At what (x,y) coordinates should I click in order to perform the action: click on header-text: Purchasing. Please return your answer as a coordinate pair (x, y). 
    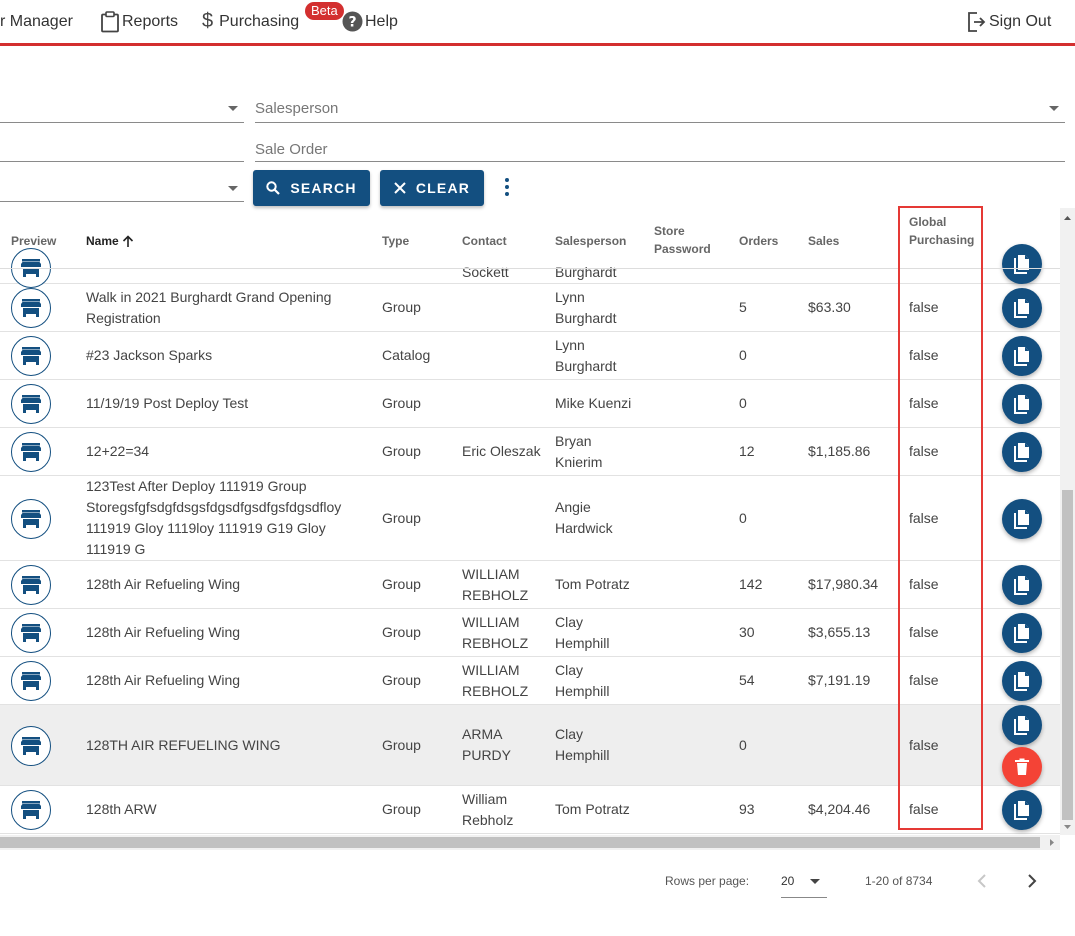
    Looking at the image, I should click on (942, 240).